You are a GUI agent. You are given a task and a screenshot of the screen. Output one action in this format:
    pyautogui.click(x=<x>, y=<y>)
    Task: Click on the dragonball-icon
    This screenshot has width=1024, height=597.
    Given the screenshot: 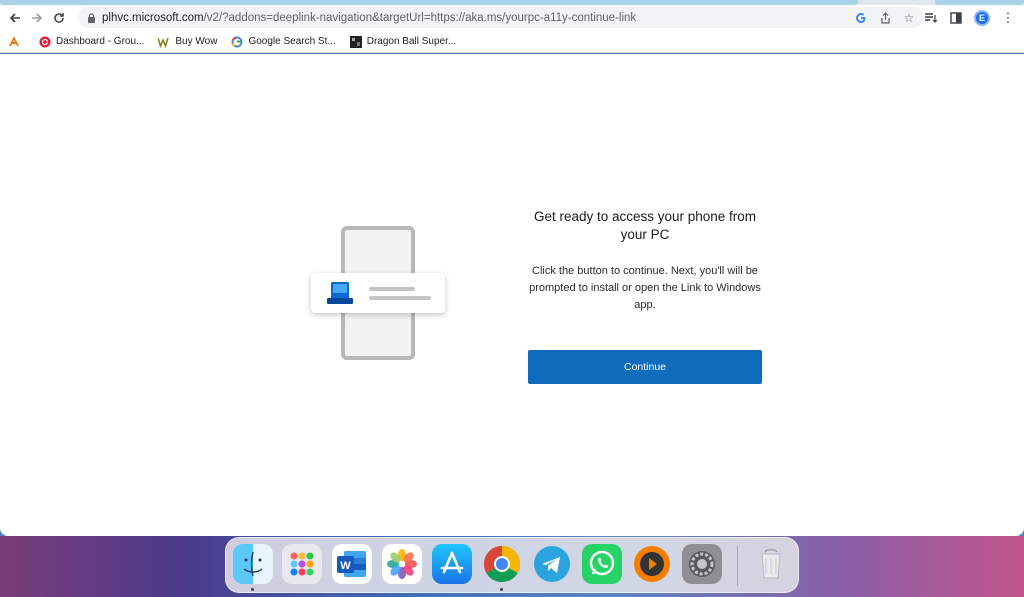 What is the action you would take?
    pyautogui.click(x=355, y=41)
    